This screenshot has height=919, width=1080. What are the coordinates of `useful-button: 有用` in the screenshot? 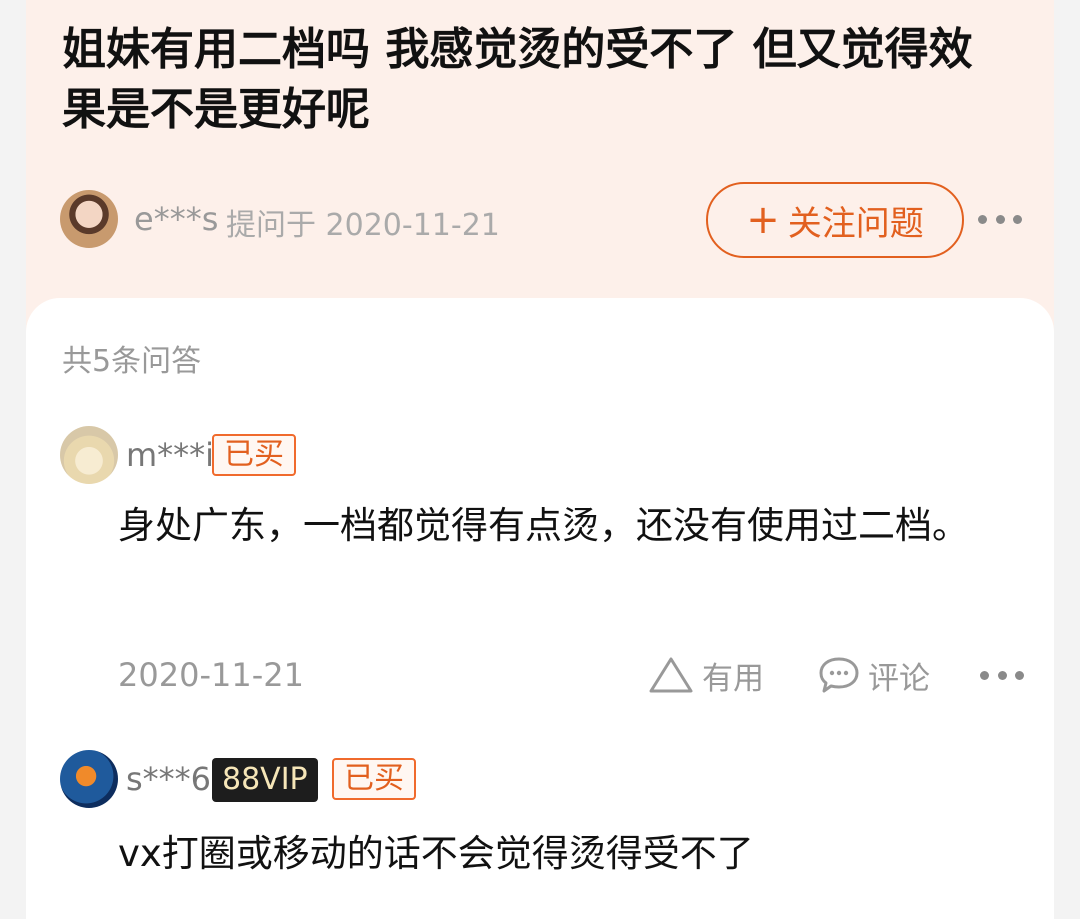 It's located at (706, 675).